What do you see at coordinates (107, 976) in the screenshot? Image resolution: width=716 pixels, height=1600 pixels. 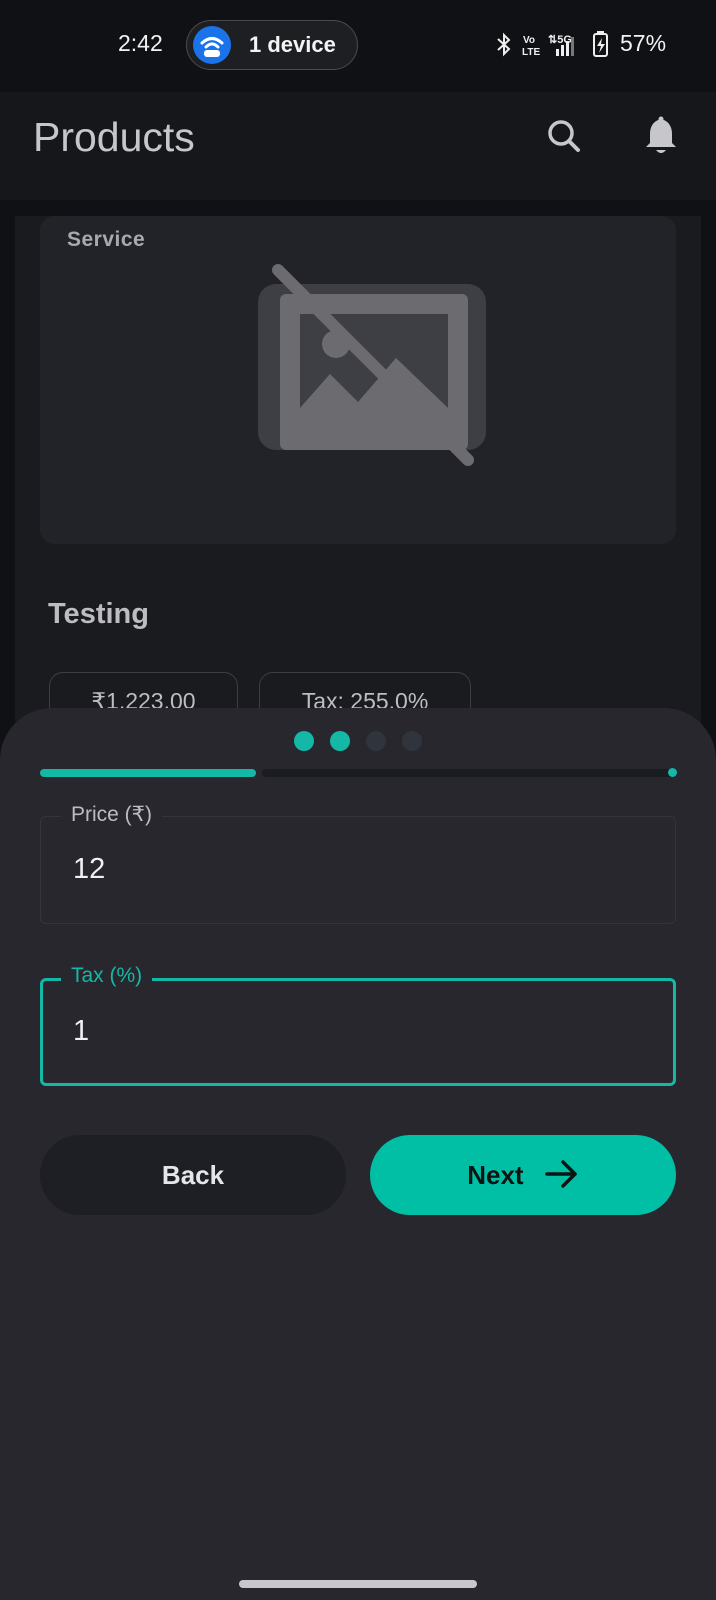 I see `tax-field-label: Tax (%)` at bounding box center [107, 976].